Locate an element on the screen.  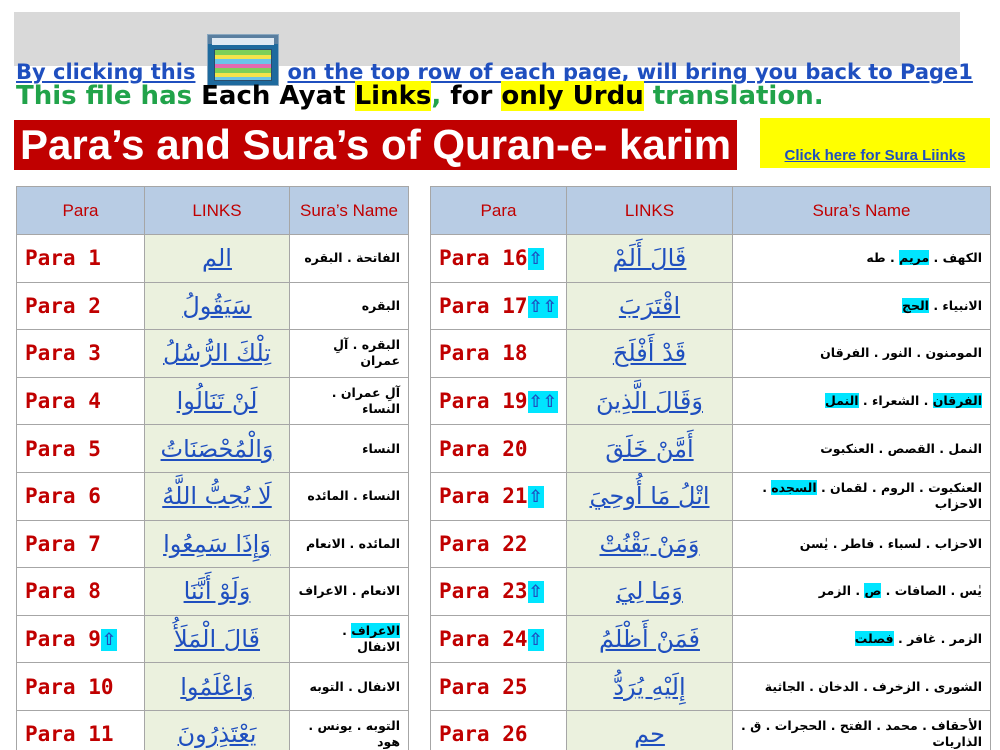
ayat-link: إِلَيْهِ يُرَدُّ is located at coordinates (649, 687).